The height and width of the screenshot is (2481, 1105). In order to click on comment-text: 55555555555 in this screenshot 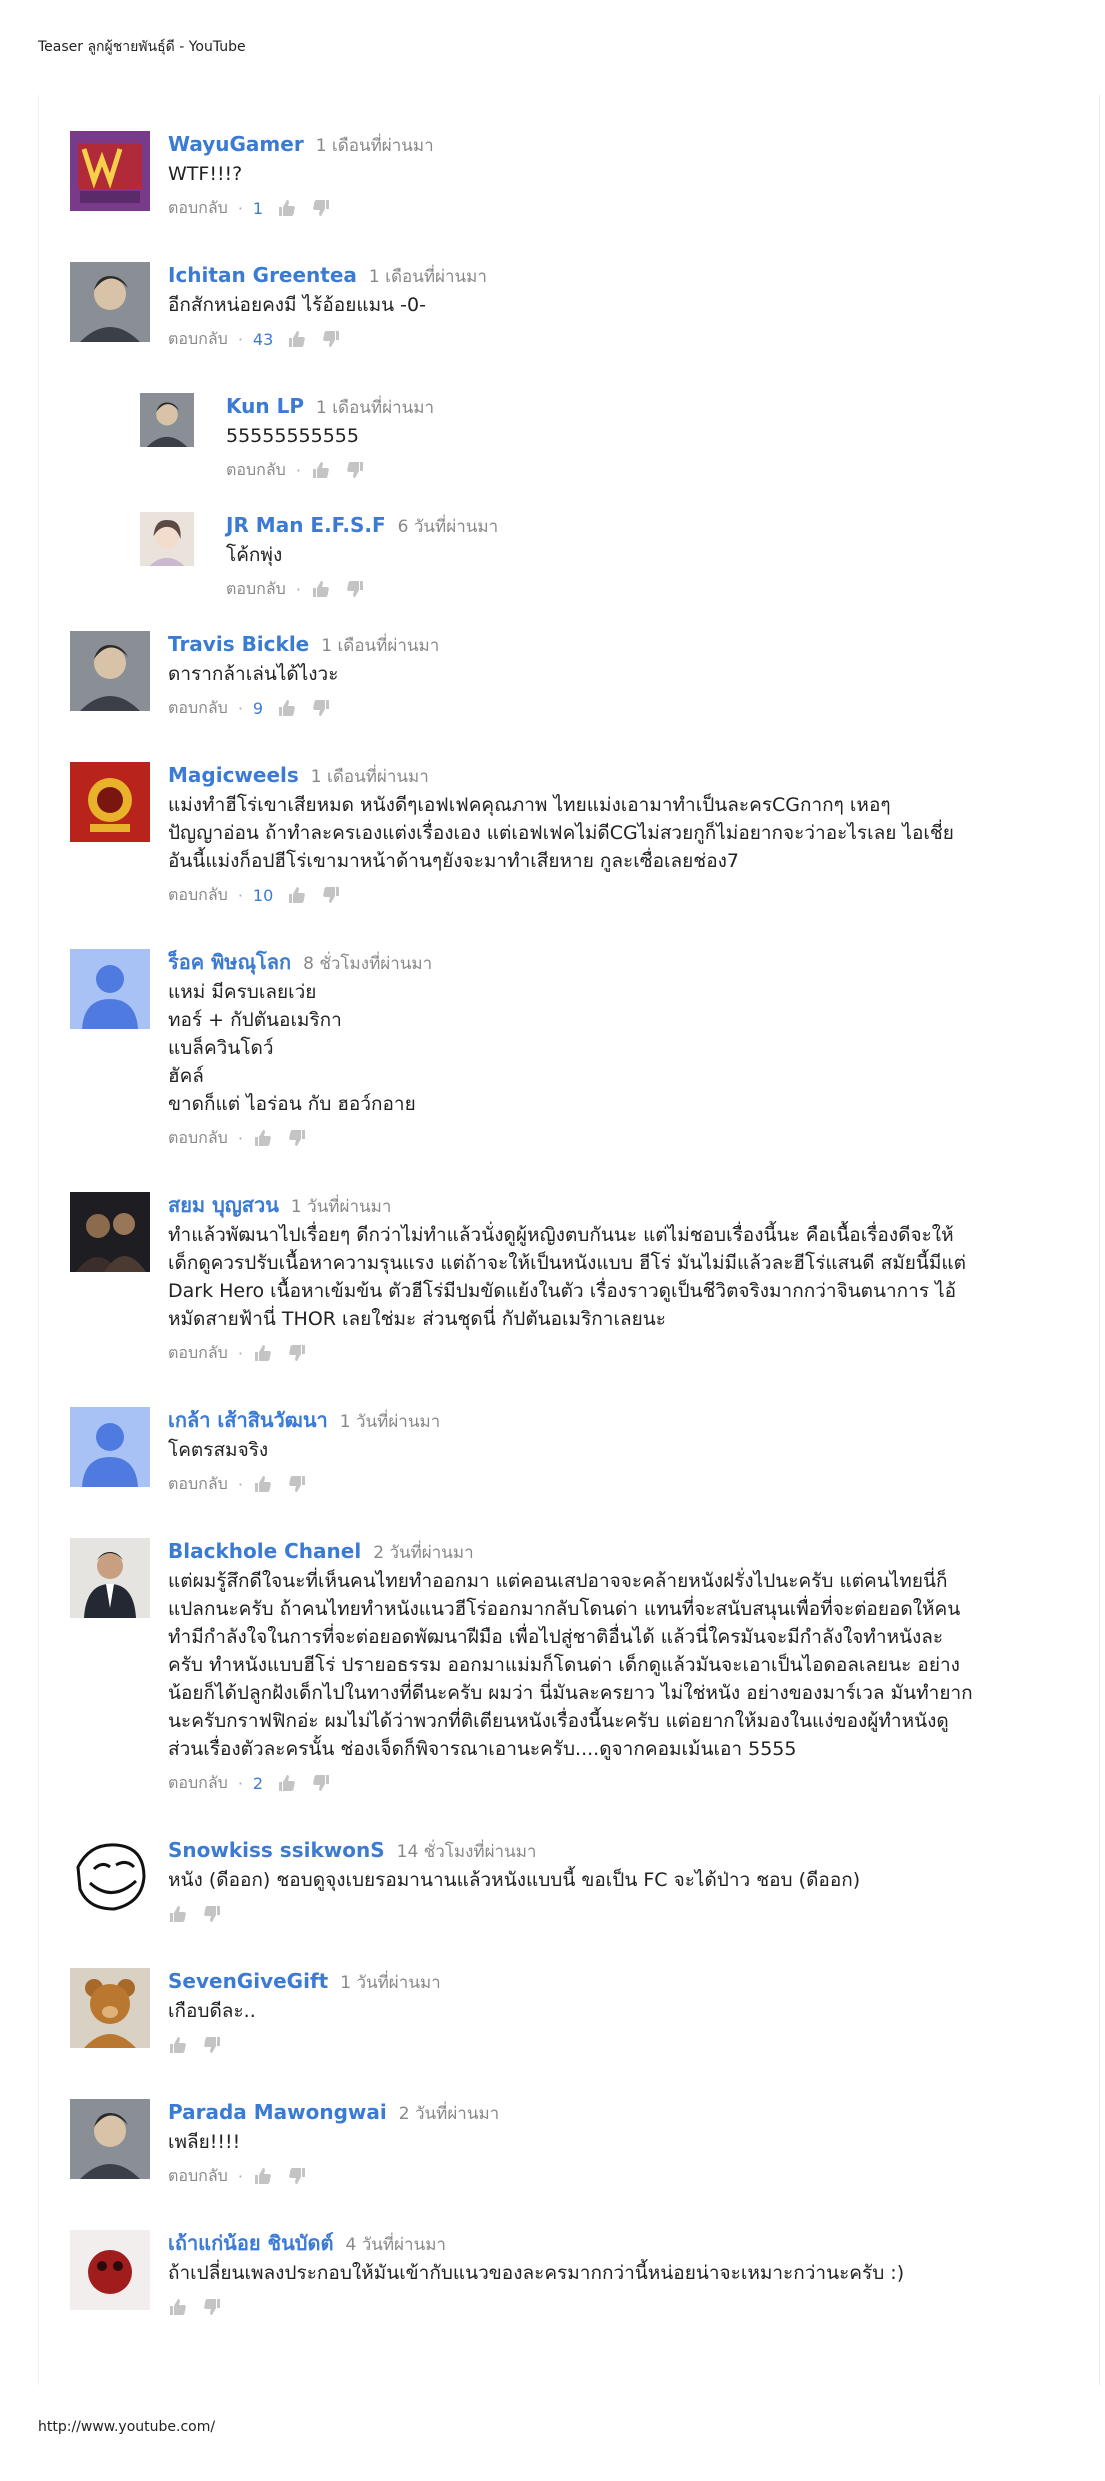, I will do `click(292, 436)`.